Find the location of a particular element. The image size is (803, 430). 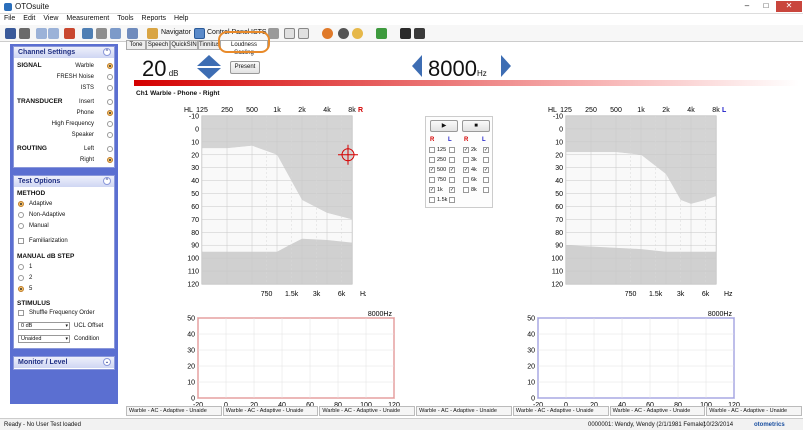

microphone-icon is located at coordinates (343, 33).